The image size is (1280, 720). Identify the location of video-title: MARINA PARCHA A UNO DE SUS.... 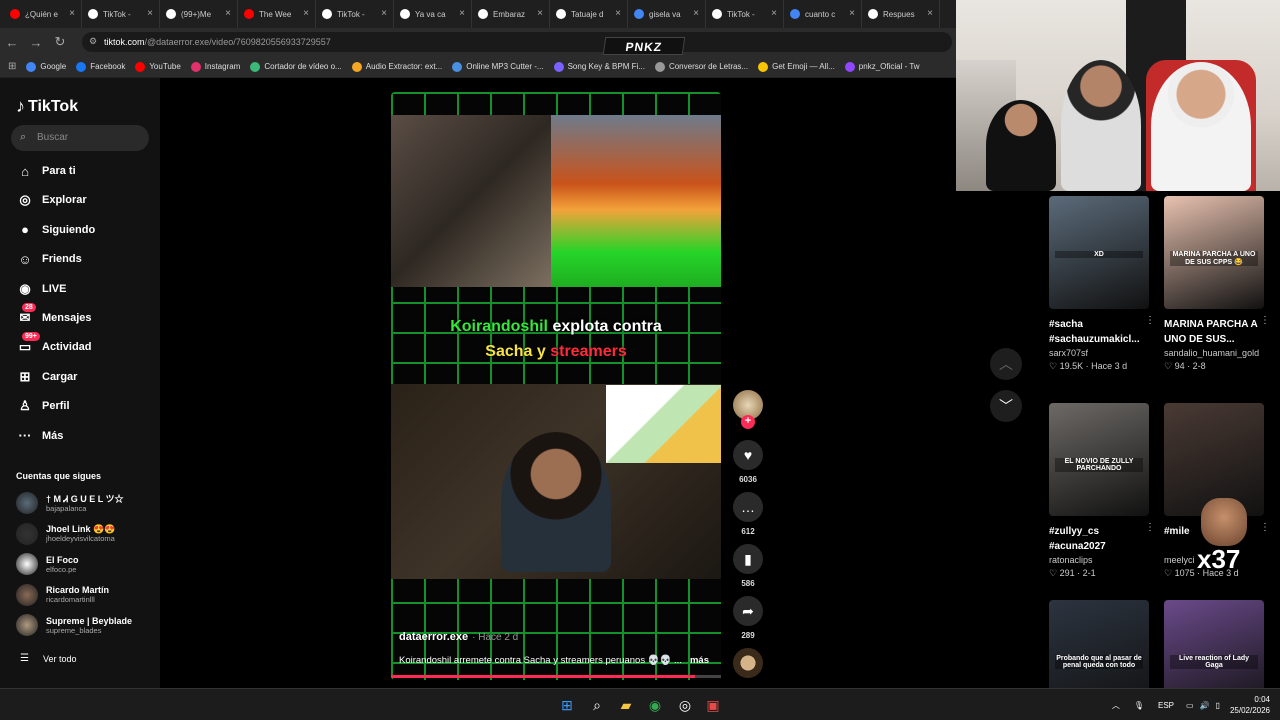
(1214, 332).